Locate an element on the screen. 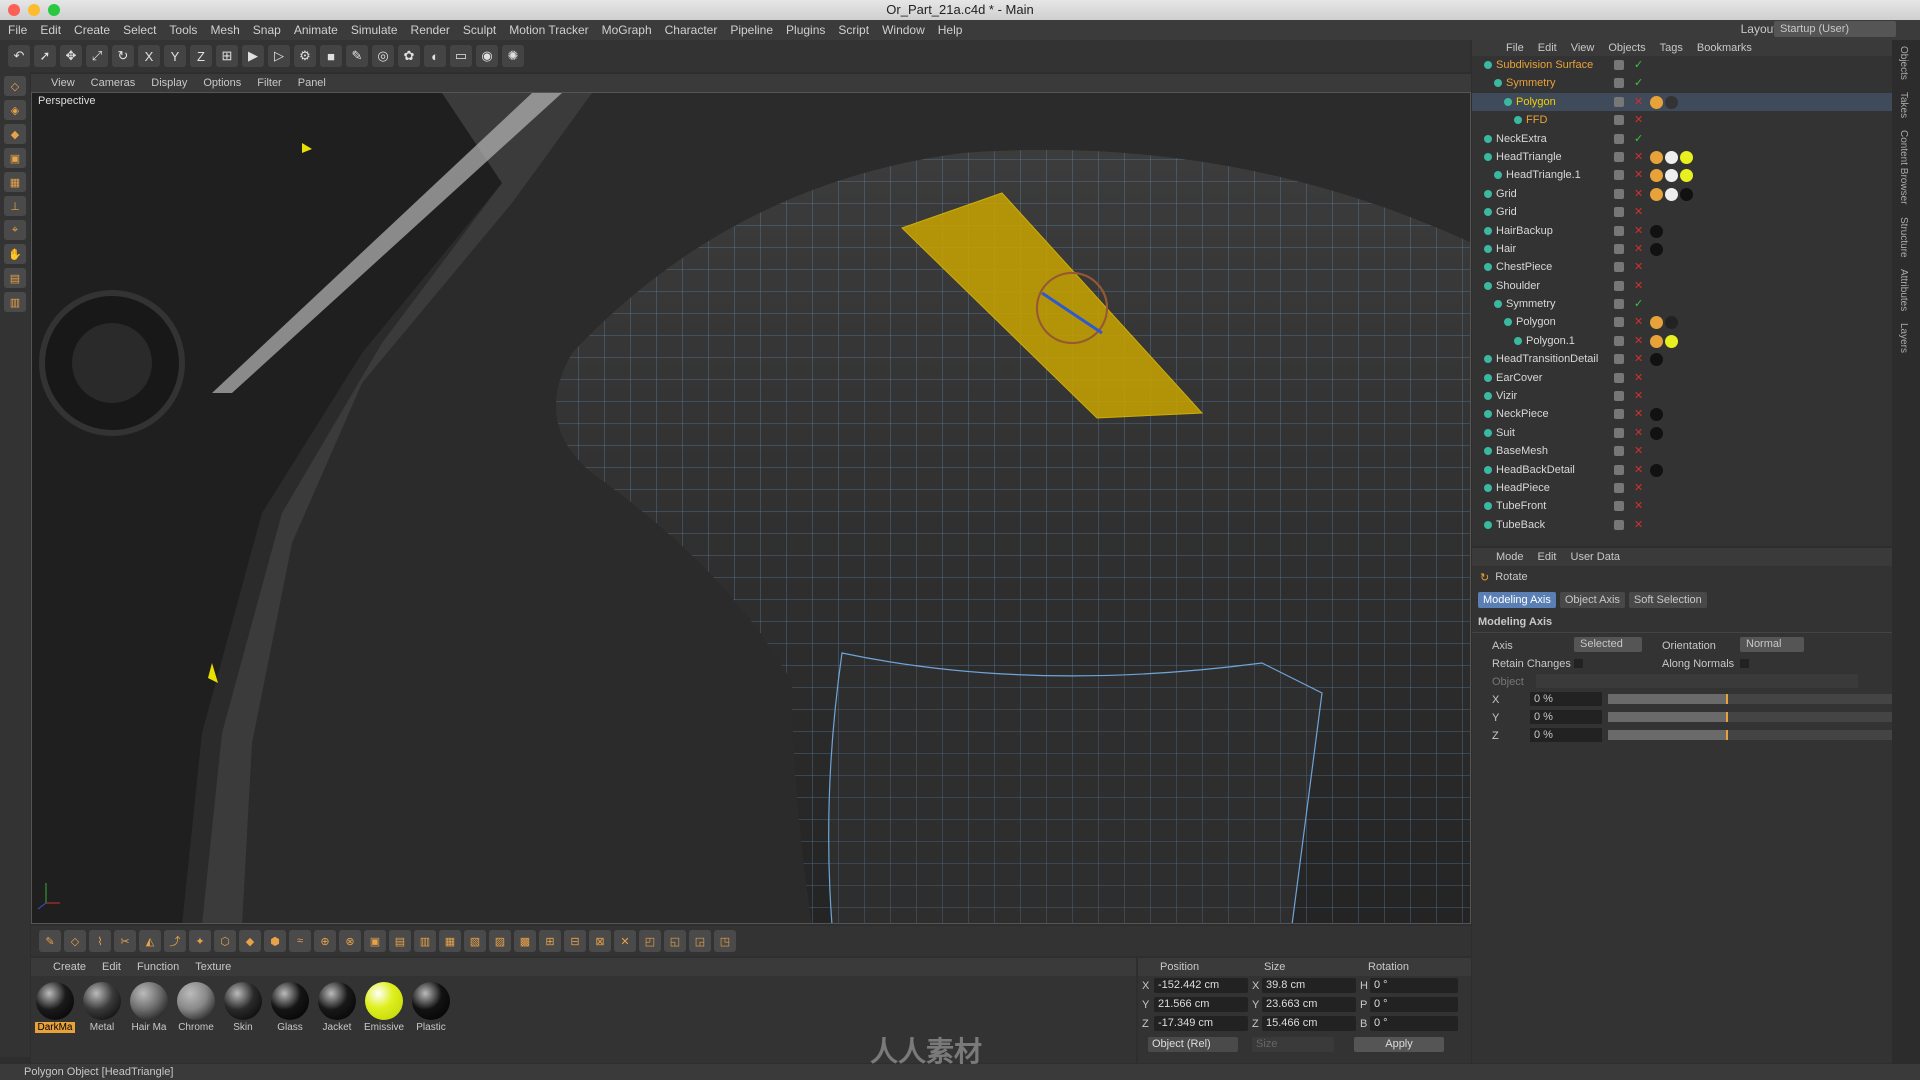 The width and height of the screenshot is (1920, 1080). subdivide-icon: ◎ is located at coordinates (383, 56).